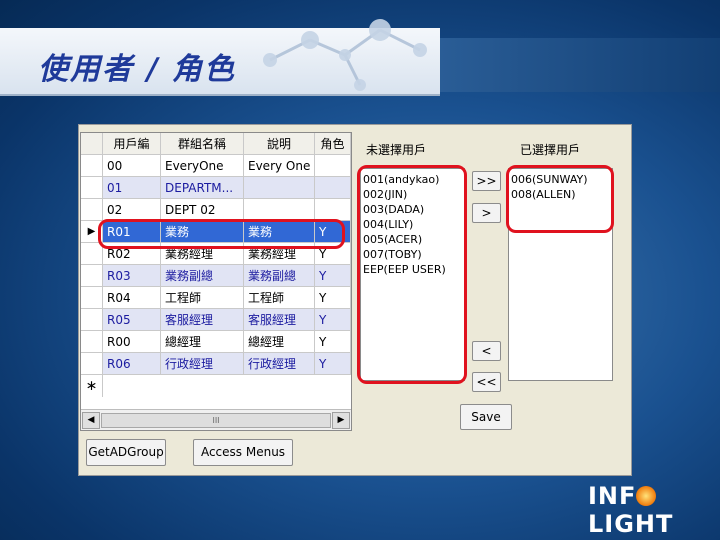 Image resolution: width=720 pixels, height=540 pixels. What do you see at coordinates (612, 496) in the screenshot?
I see `logo-text-left: INF` at bounding box center [612, 496].